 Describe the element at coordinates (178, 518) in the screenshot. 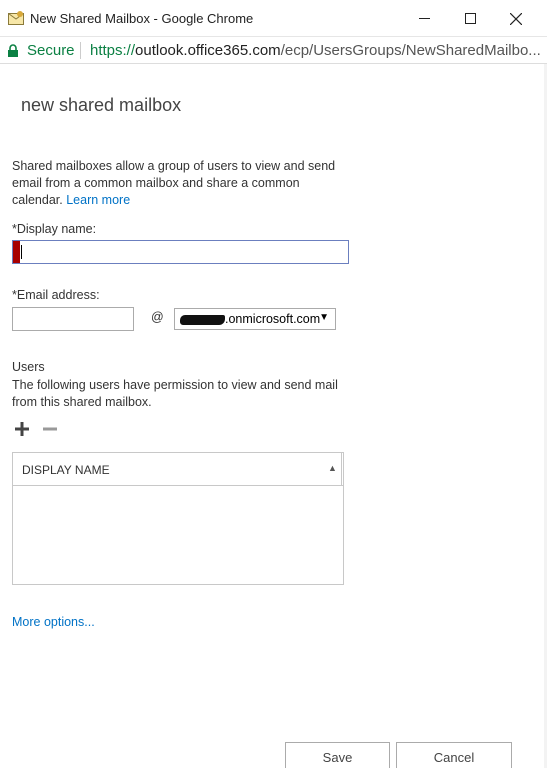

I see `users-table: DISPLAY NAME ▲` at that location.